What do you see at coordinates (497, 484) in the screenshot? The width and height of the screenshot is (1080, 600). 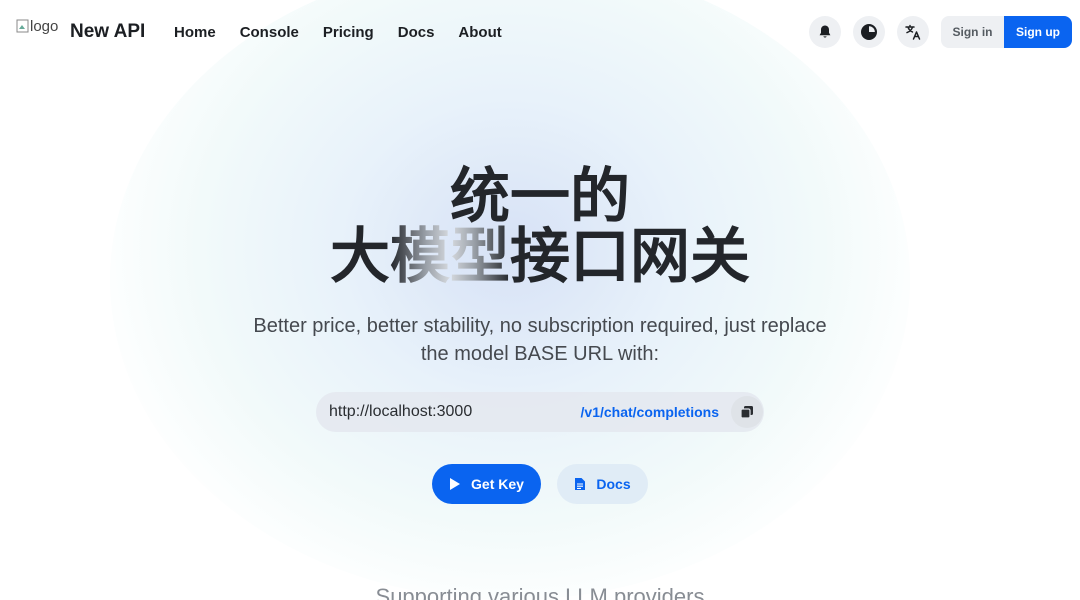 I see `get-key-label: Get Key` at bounding box center [497, 484].